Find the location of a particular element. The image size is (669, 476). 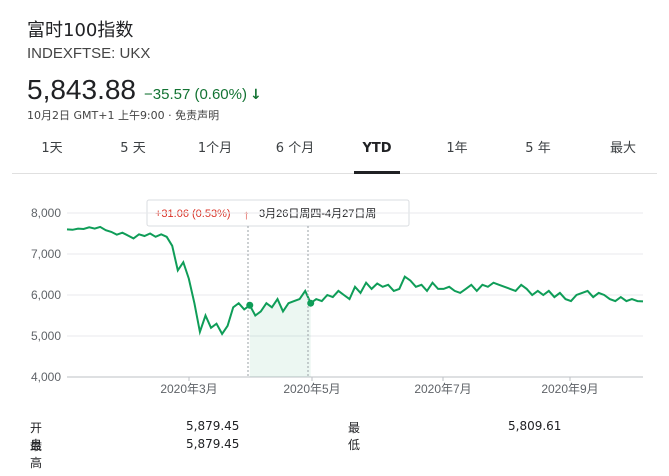

y-tick-label: 5,000 is located at coordinates (46, 336).